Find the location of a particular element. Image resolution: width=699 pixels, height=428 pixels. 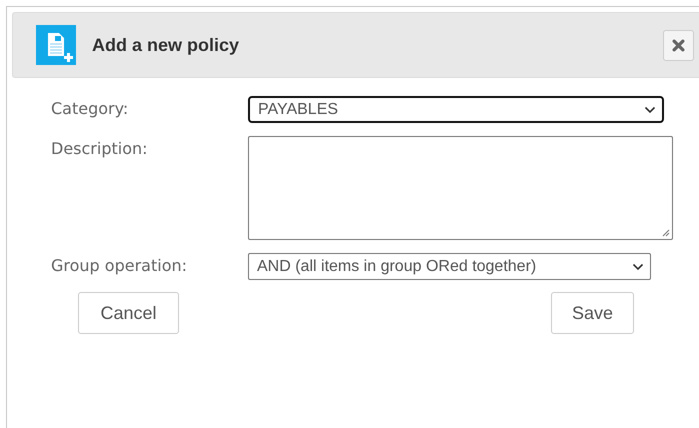

close-icon is located at coordinates (678, 45).